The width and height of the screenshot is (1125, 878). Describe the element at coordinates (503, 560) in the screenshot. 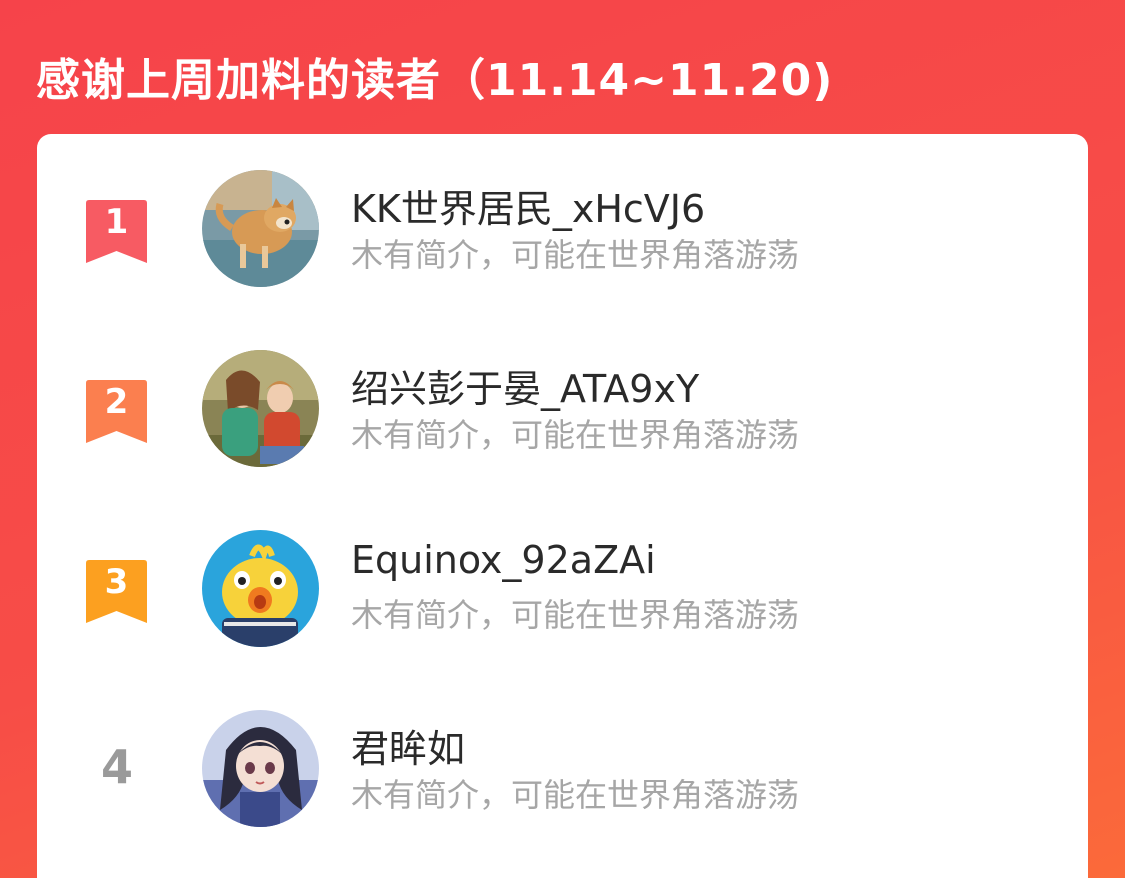

I see `reader-name: Equinox_92aZAi` at that location.